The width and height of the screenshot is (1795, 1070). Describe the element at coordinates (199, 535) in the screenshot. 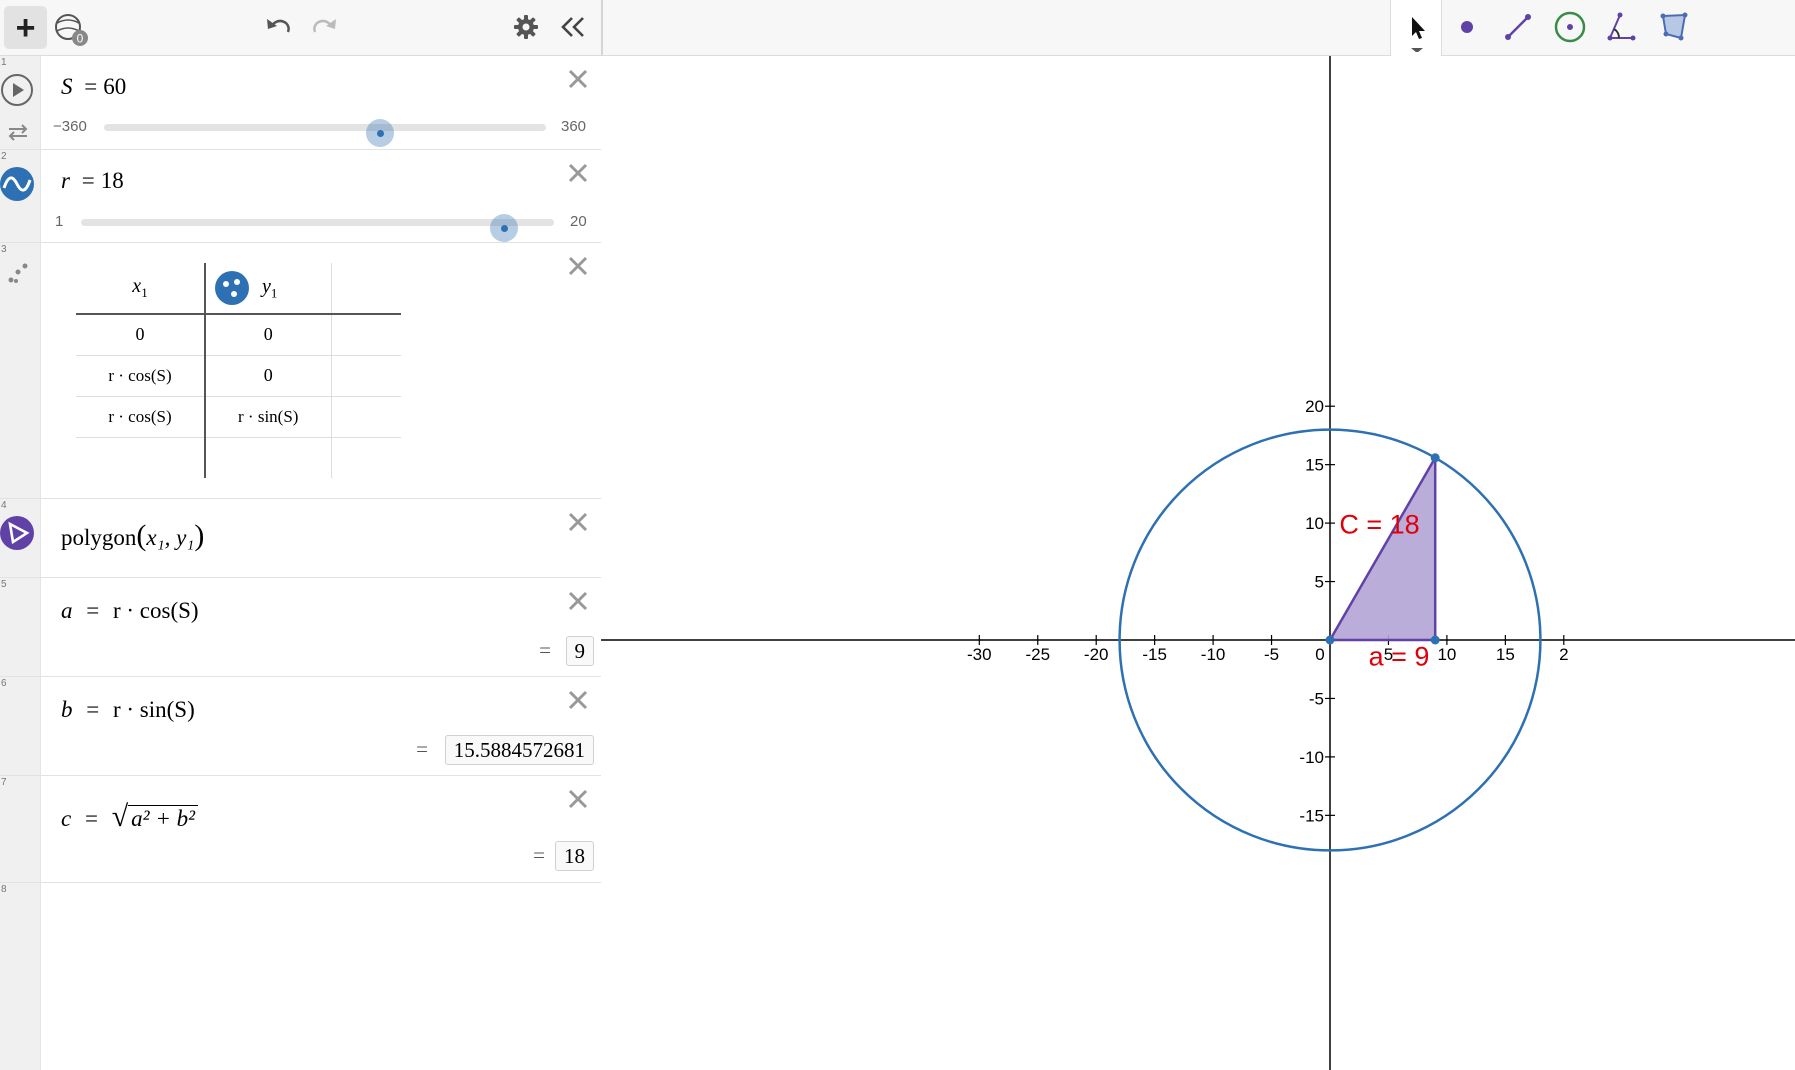

I see `close-paren: )` at that location.